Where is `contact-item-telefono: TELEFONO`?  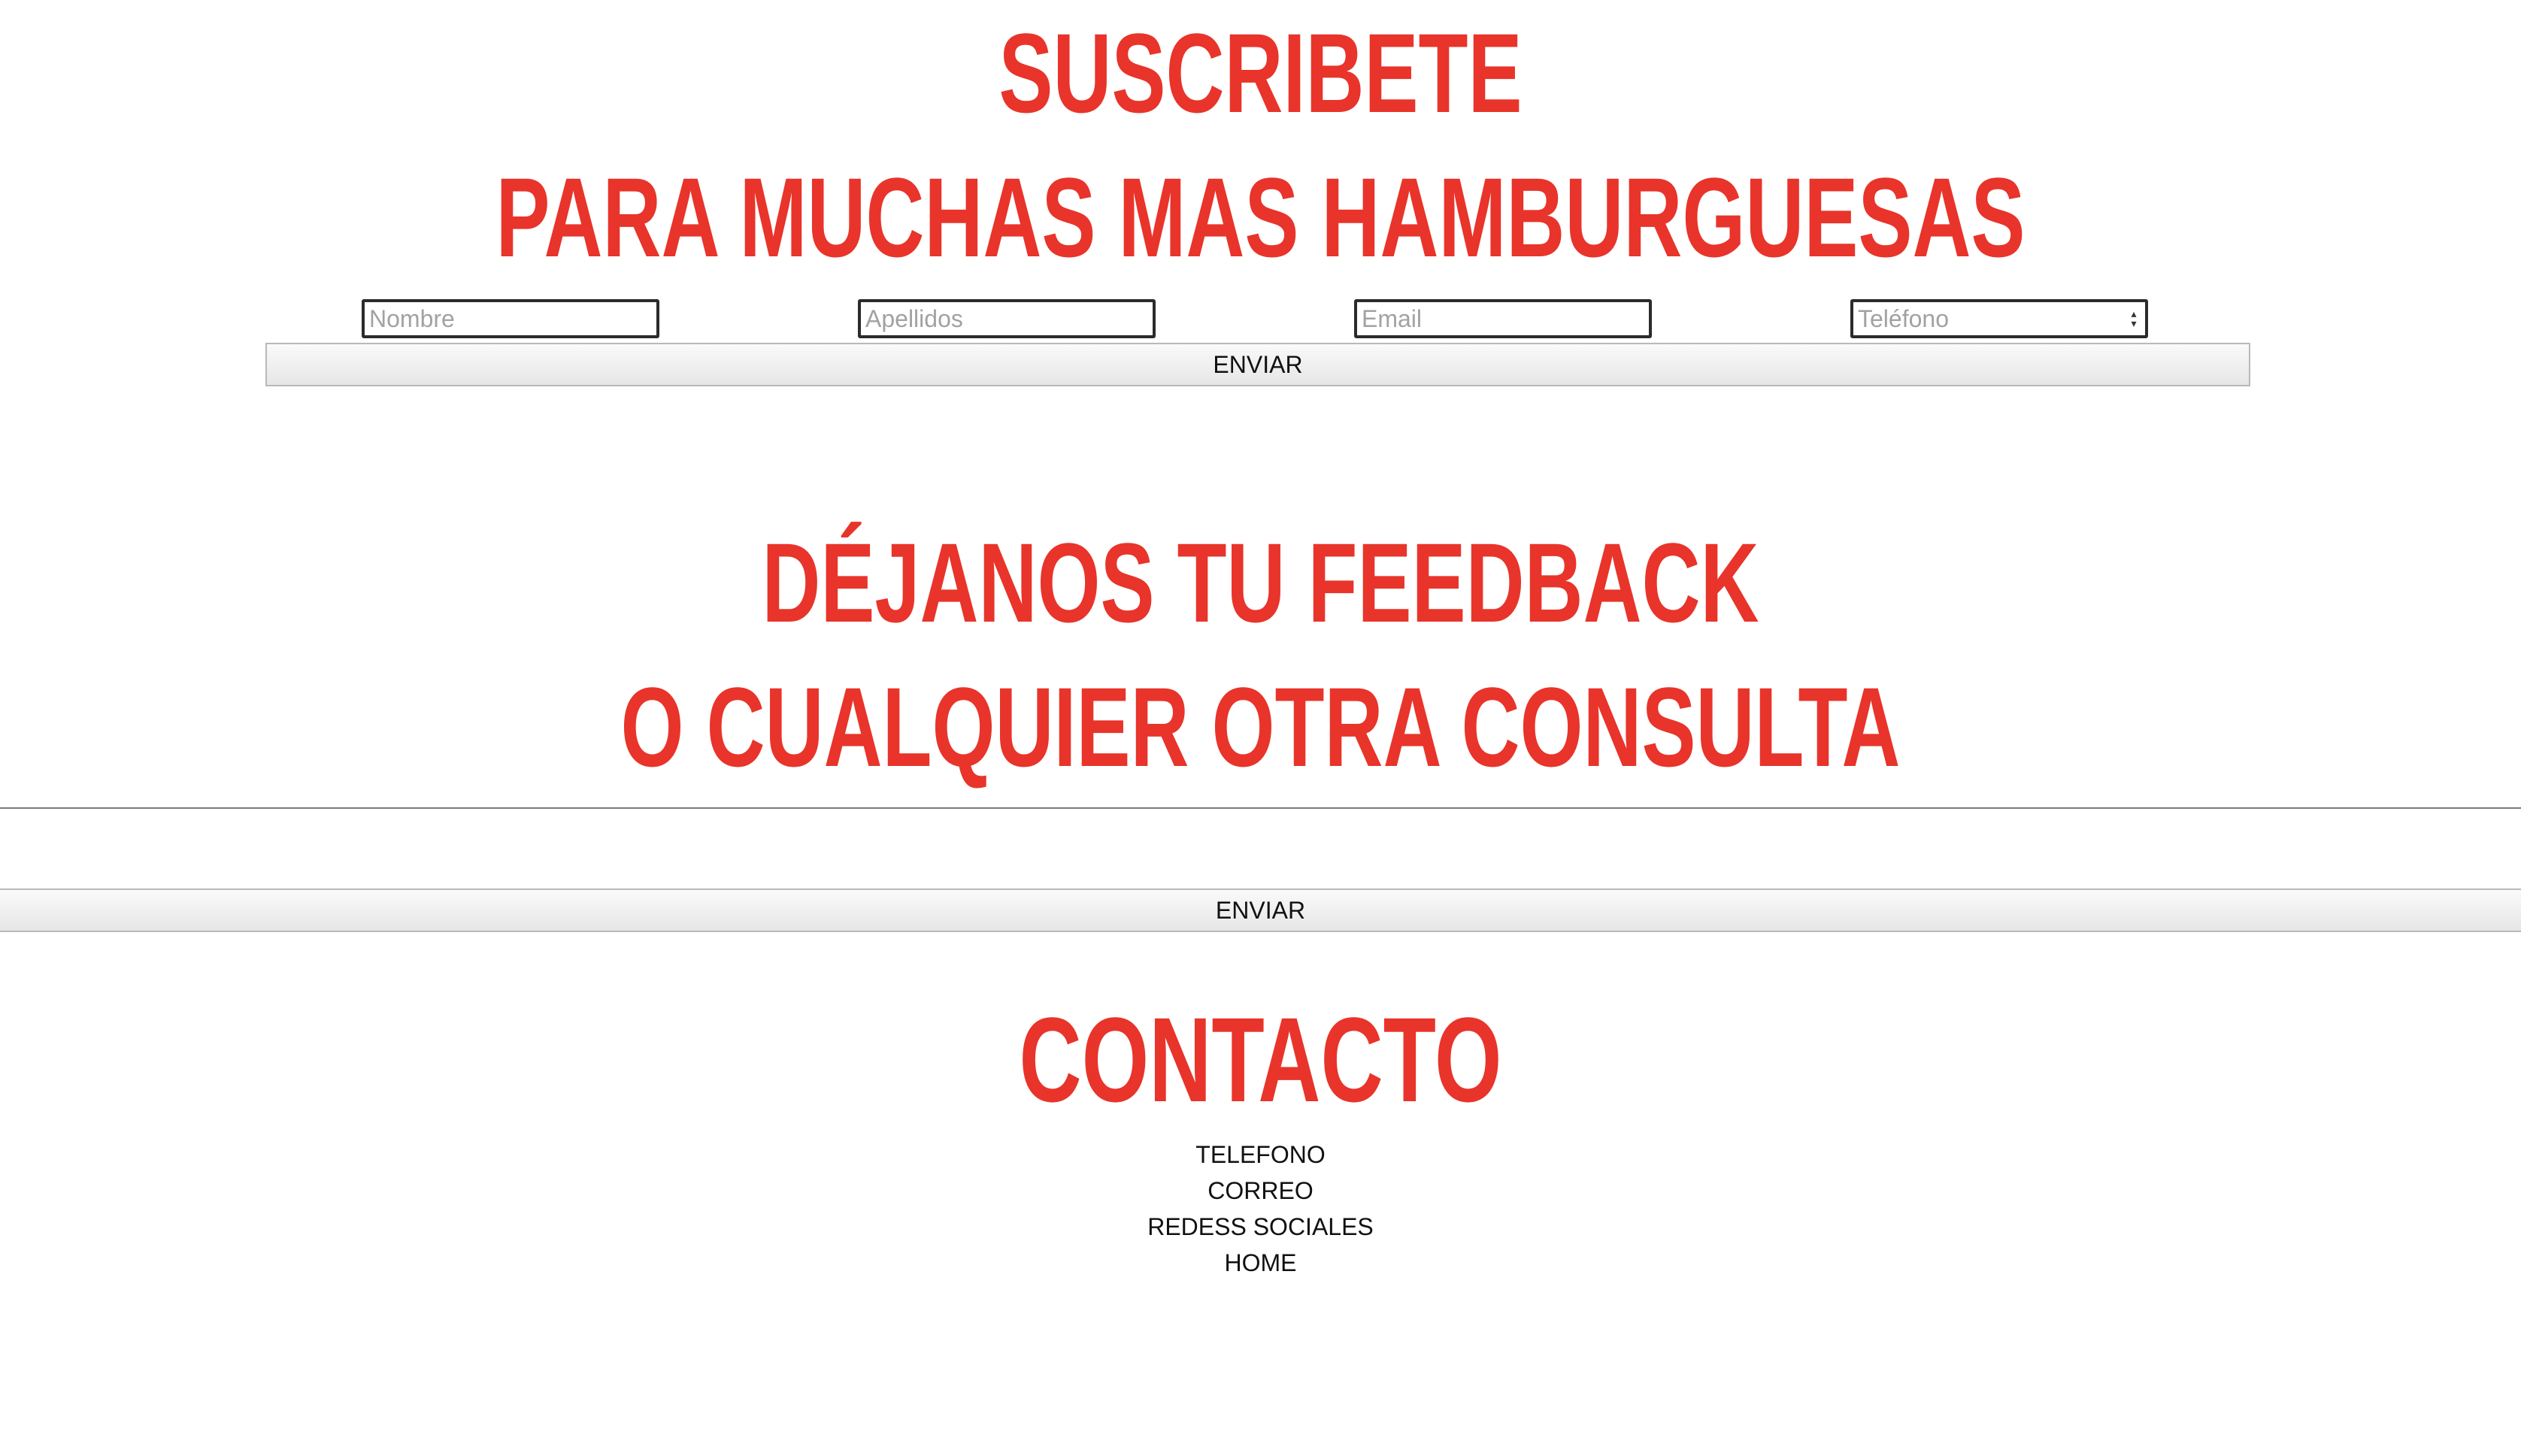
contact-item-telefono: TELEFONO is located at coordinates (1261, 1155).